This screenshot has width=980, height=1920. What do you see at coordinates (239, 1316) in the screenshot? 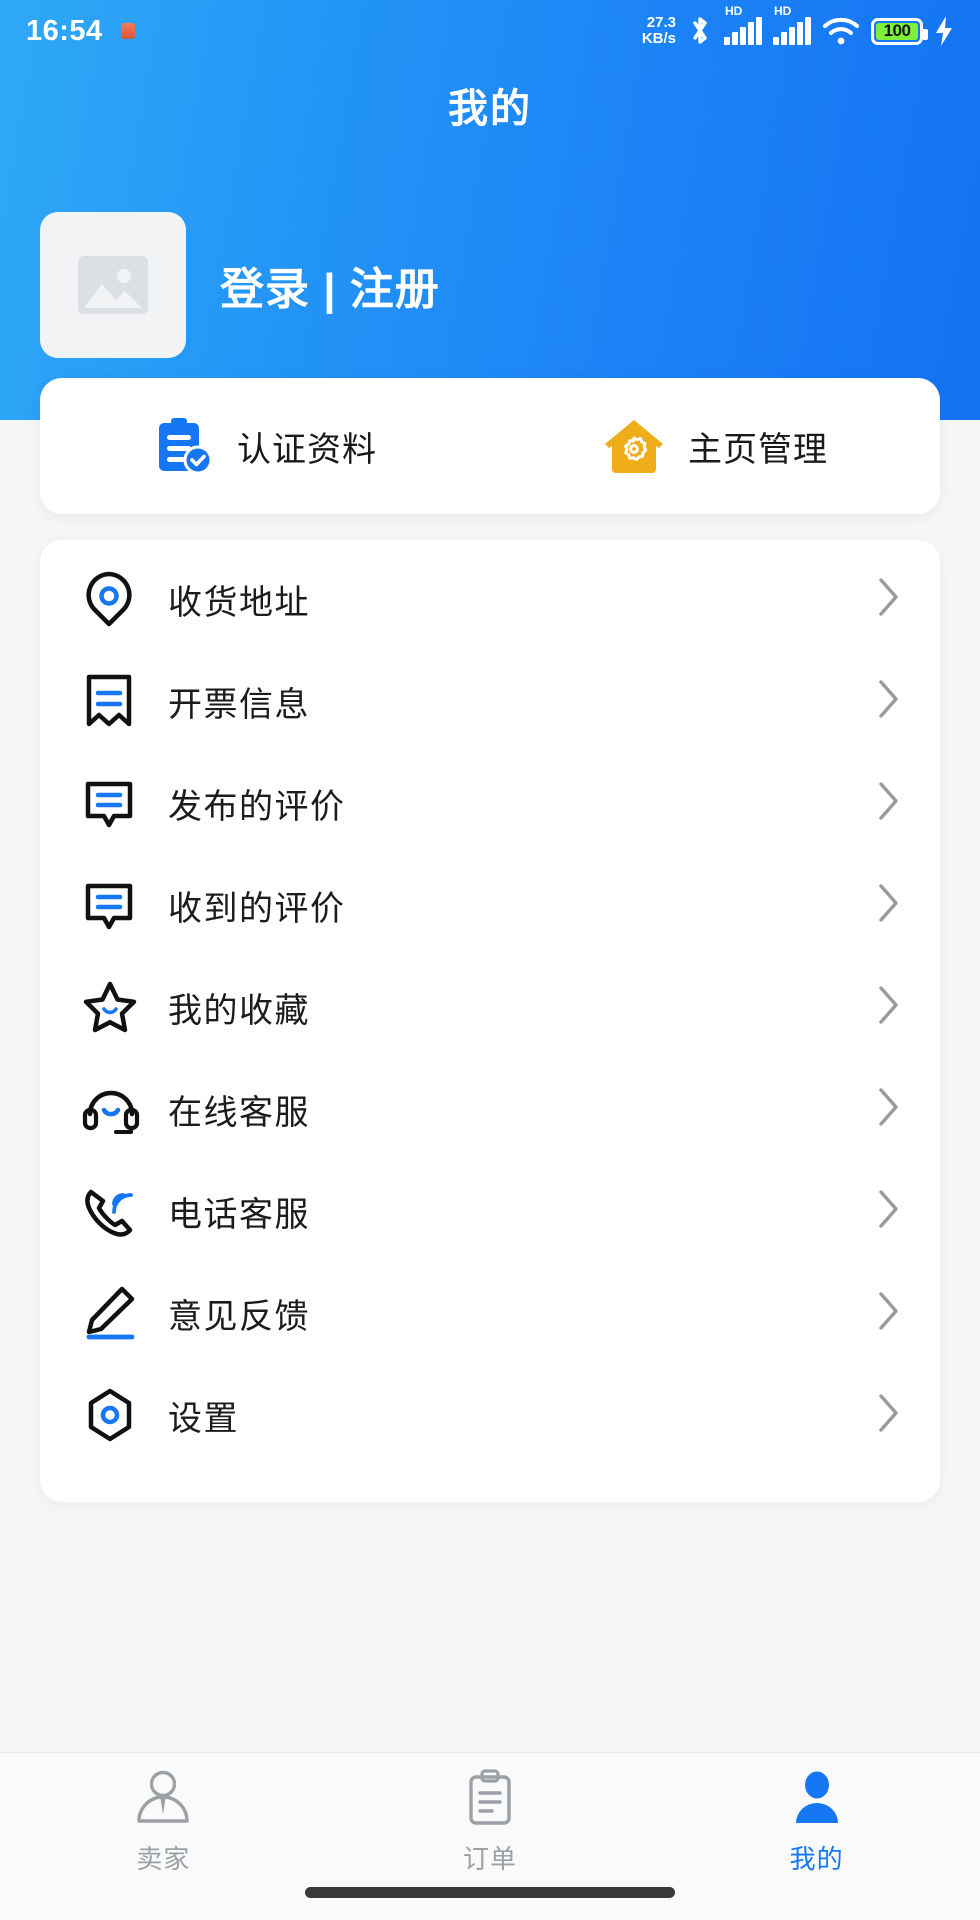
I see `menu-item-label: 意见反馈` at bounding box center [239, 1316].